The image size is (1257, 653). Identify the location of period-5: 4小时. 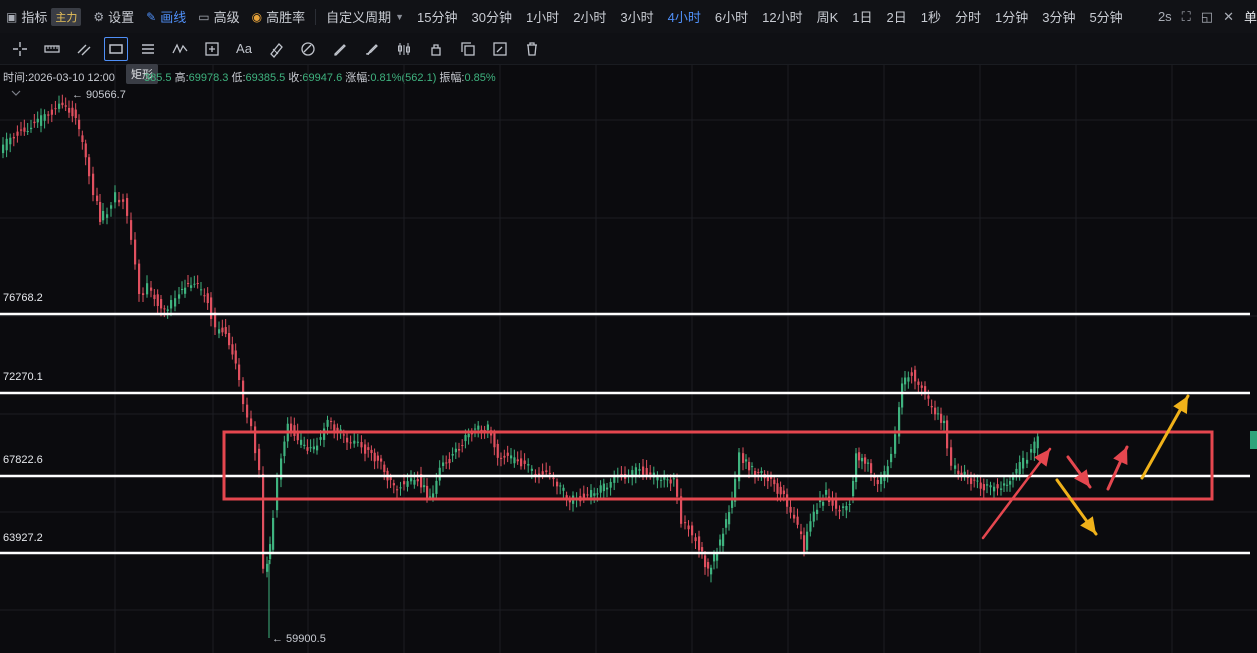
(684, 16).